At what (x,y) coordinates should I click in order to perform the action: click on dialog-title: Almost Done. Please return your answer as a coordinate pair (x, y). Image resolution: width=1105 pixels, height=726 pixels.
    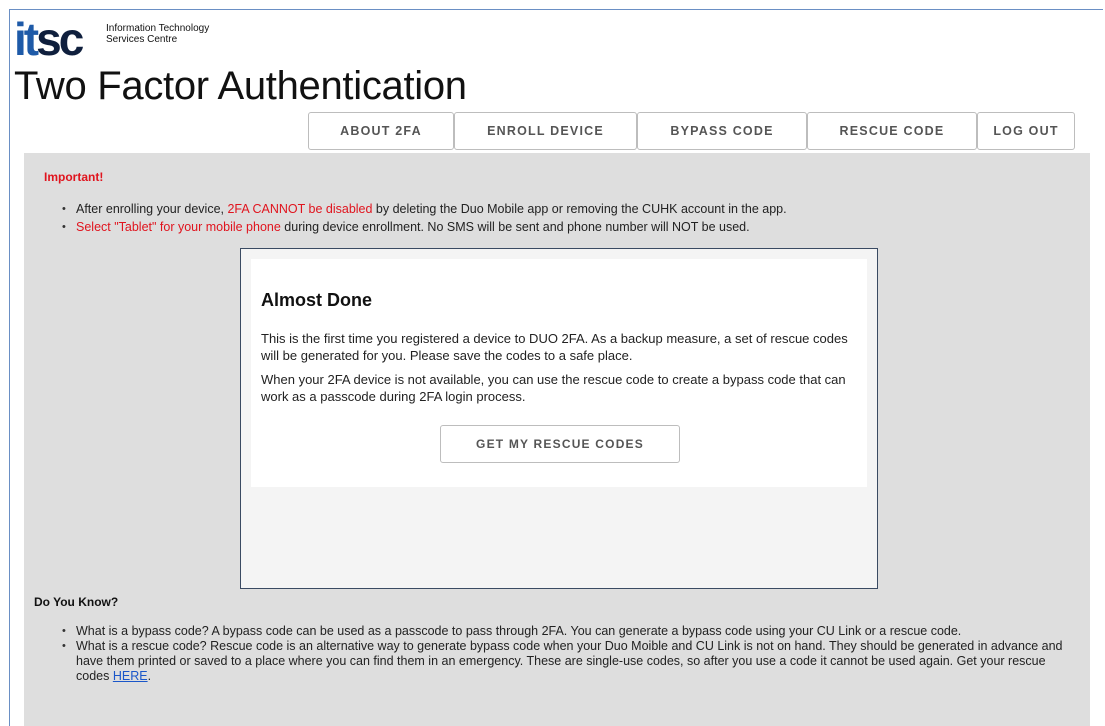
    Looking at the image, I should click on (317, 300).